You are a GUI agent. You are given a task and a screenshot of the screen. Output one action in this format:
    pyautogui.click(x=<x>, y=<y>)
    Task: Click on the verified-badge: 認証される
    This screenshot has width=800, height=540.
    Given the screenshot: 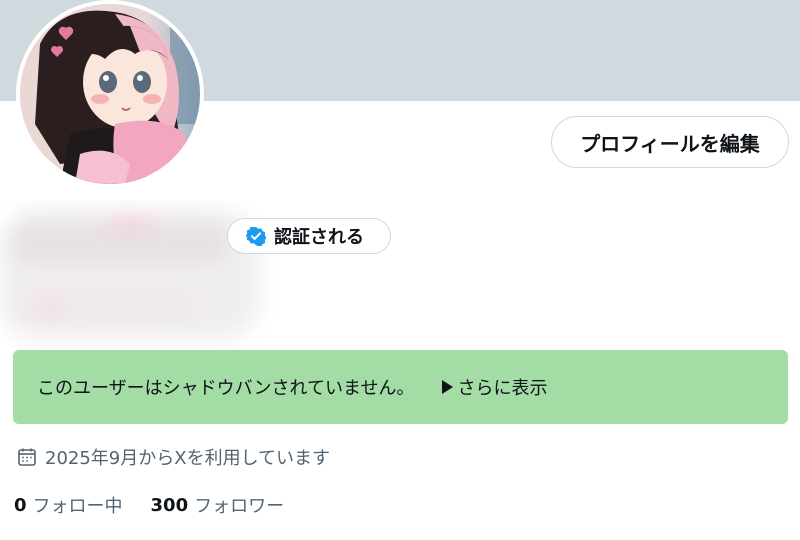 What is the action you would take?
    pyautogui.click(x=309, y=236)
    